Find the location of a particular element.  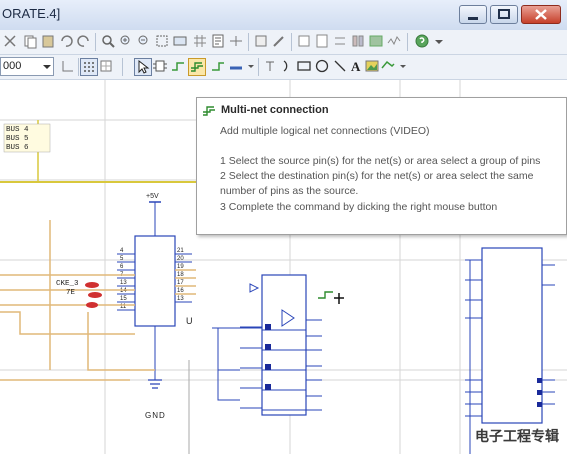

signal-label-2: 7E is located at coordinates (71, 293).